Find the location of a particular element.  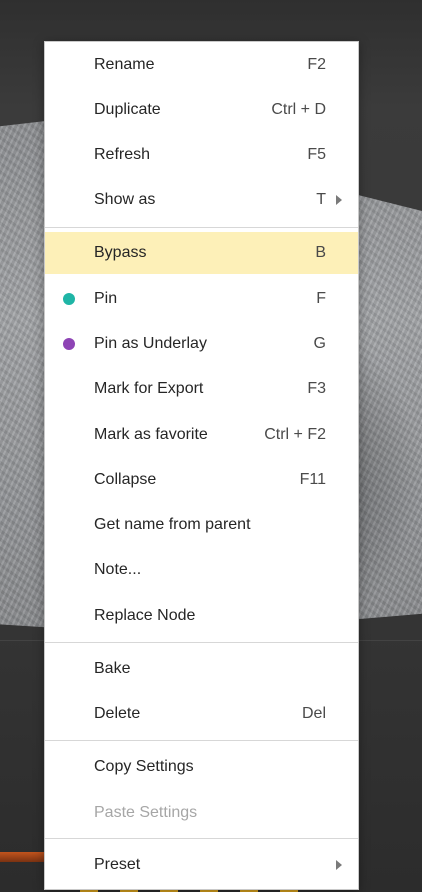

menu-item-pin-as-underlay: Pin as Underlay G is located at coordinates (201, 344).